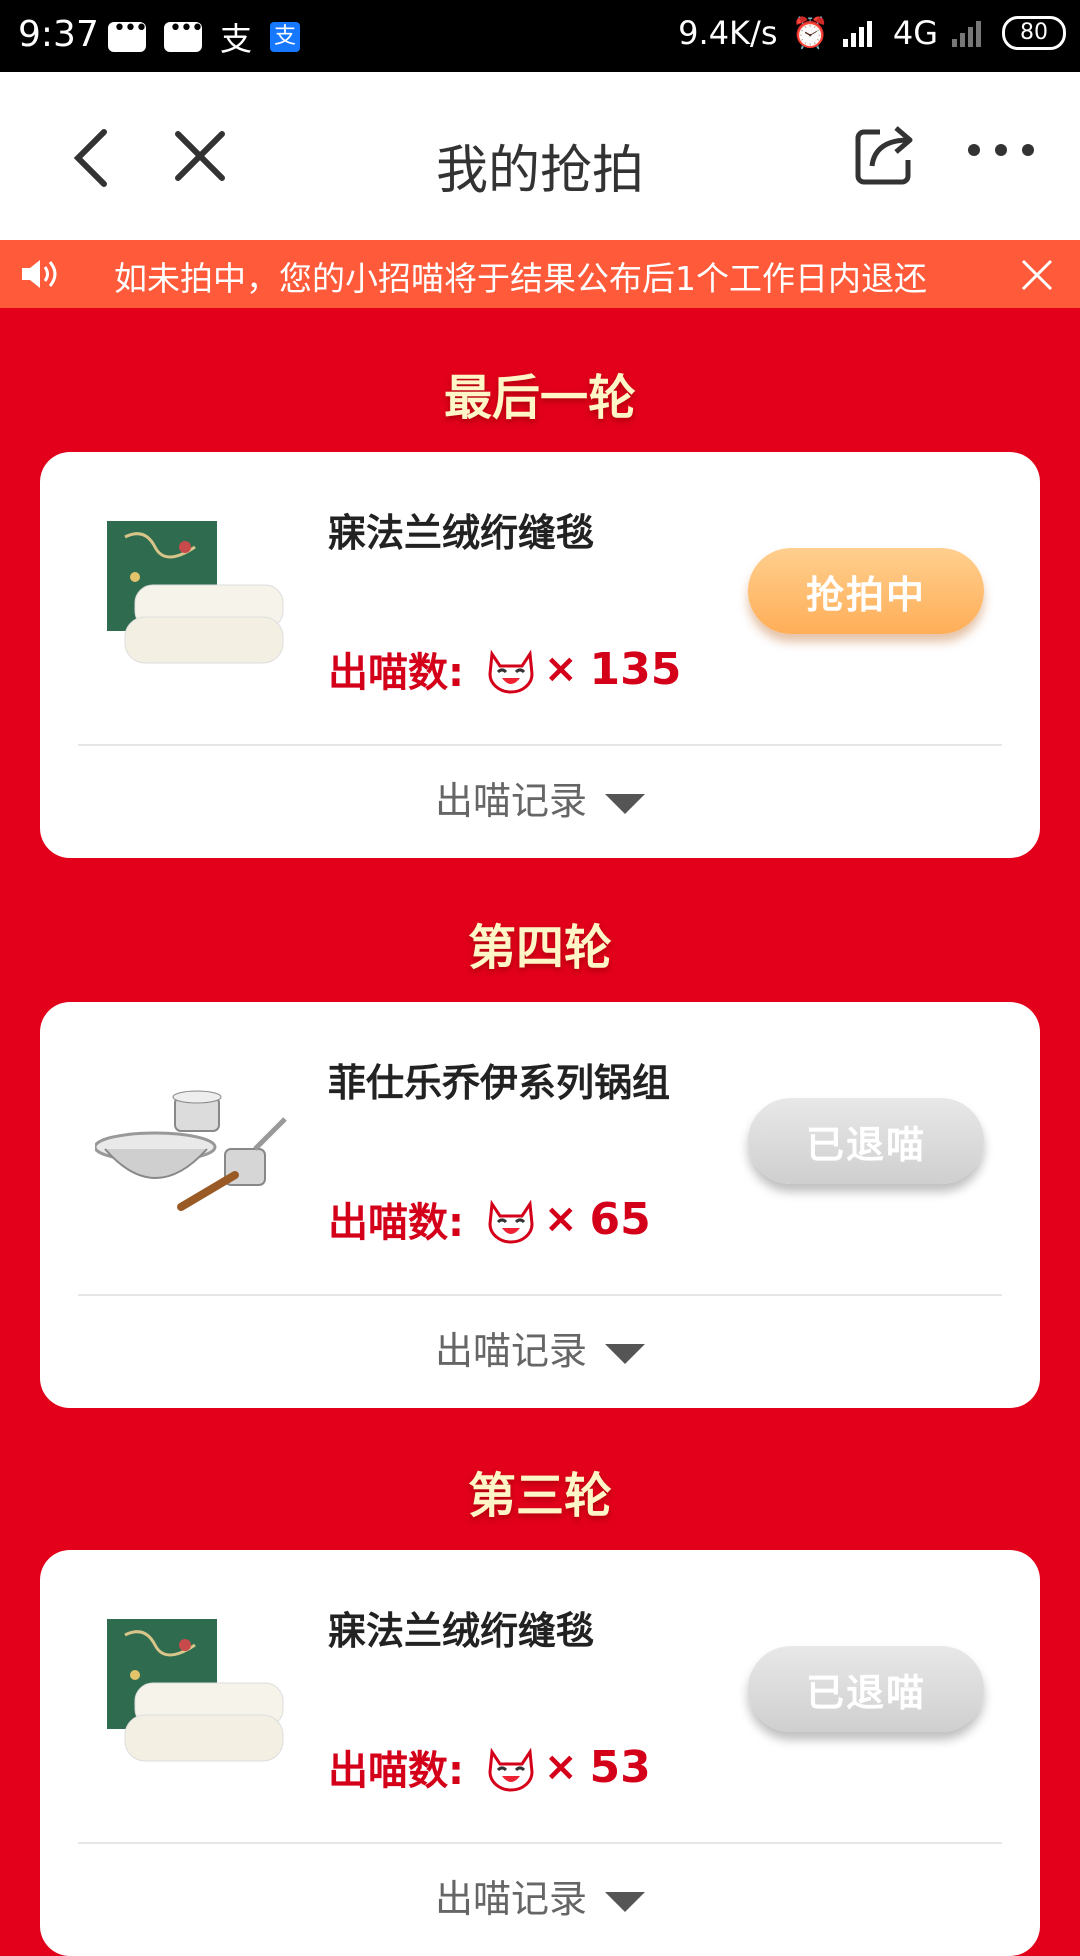  Describe the element at coordinates (499, 1083) in the screenshot. I see `item-name: 菲仕乐乔伊系列锅组` at that location.